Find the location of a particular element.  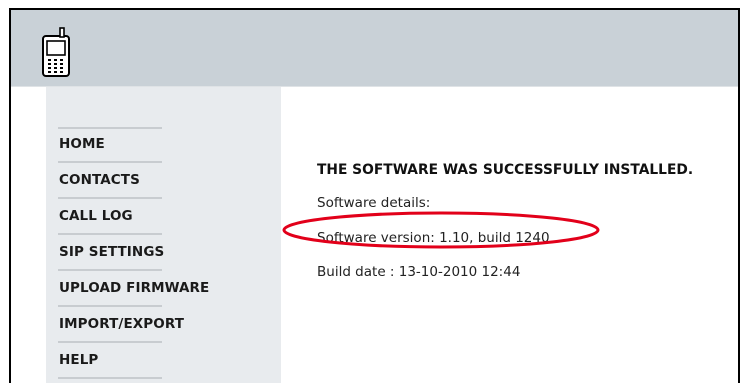

sidebar-item-home: HOME is located at coordinates (82, 144).